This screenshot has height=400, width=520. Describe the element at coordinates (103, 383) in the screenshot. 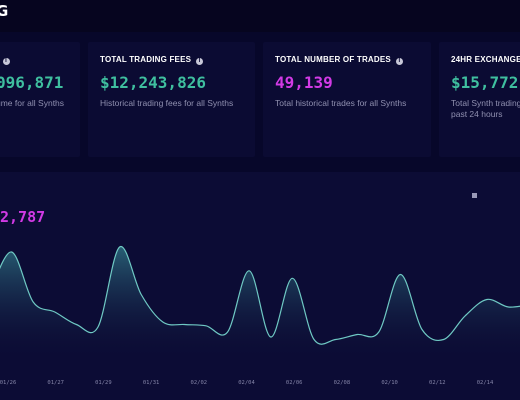

I see `x-tick-label: 01/29` at that location.